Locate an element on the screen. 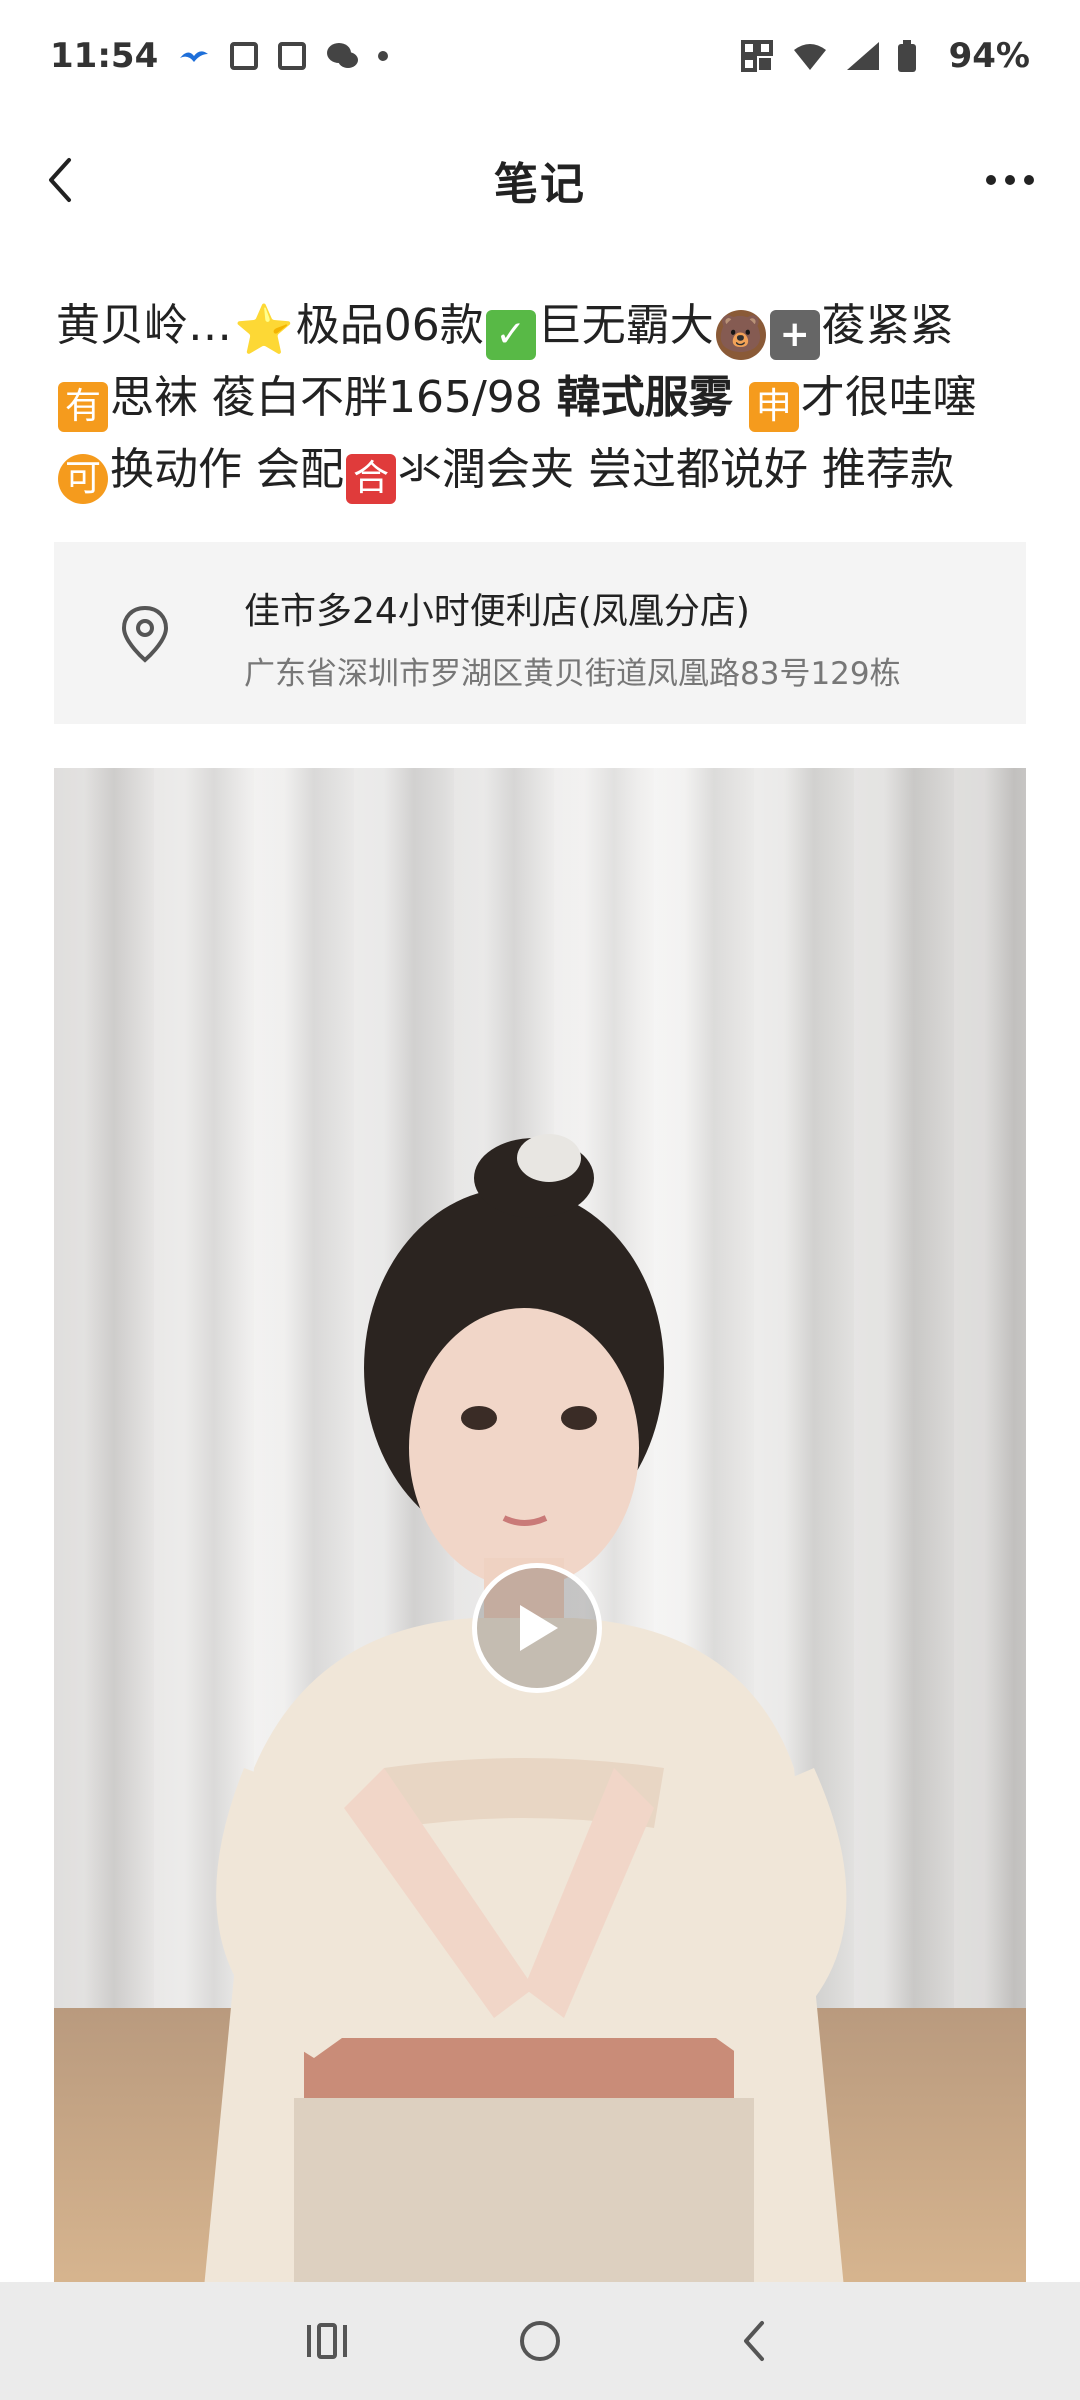  status-time: 11:54 is located at coordinates (104, 56).